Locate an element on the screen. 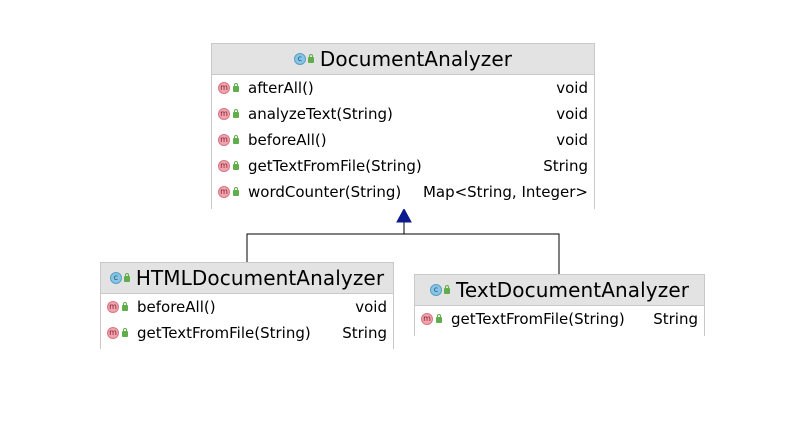 This screenshot has width=806, height=432. inheritance-arrowhead is located at coordinates (404, 215).